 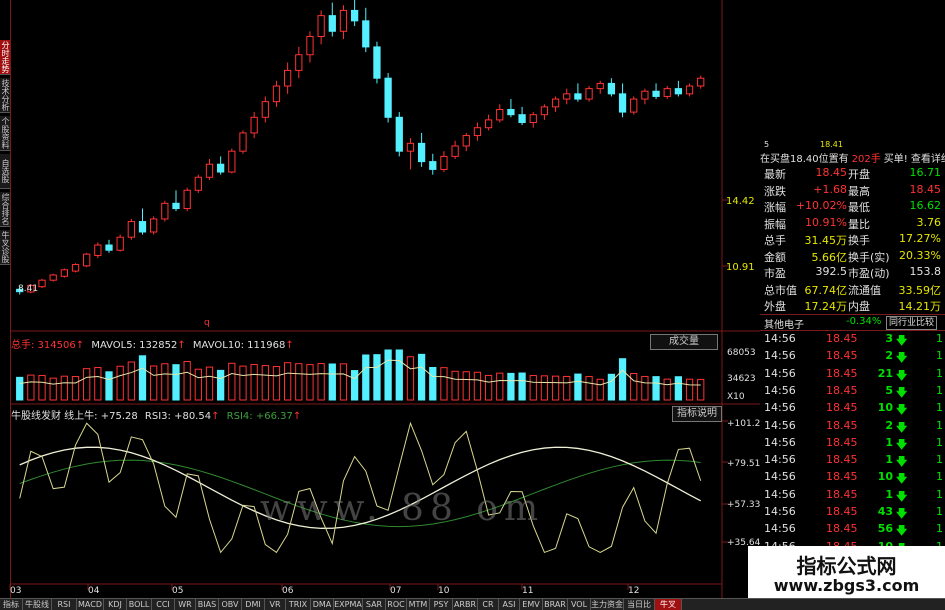 What do you see at coordinates (744, 464) in the screenshot?
I see `ind-axis-2: +79.51` at bounding box center [744, 464].